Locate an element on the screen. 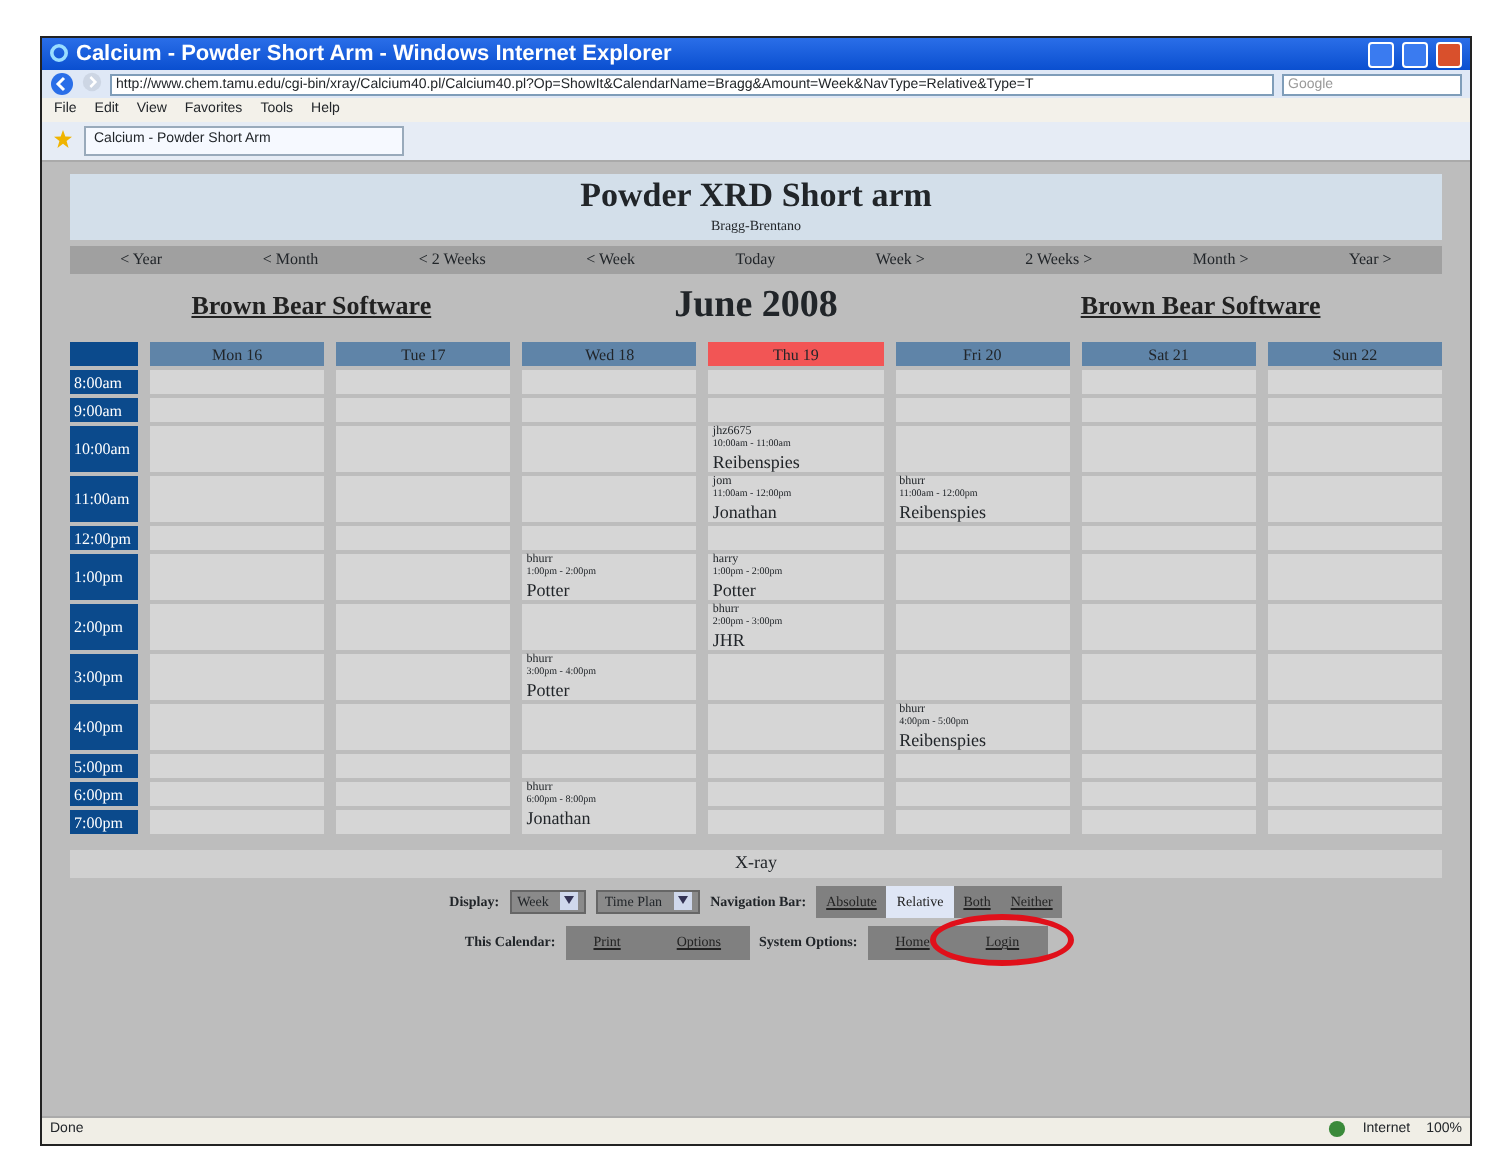  nav-link: 2 Weeks > is located at coordinates (1059, 259).